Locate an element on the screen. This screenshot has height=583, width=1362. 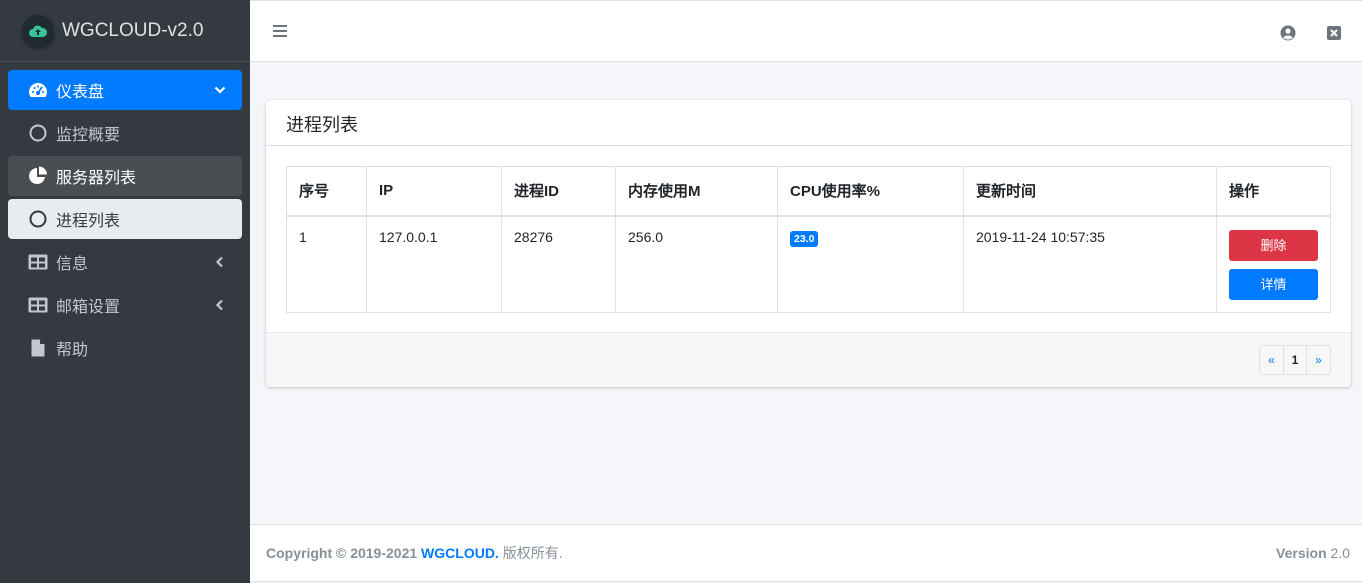
sidebar-item-label: 帮助 is located at coordinates (72, 350).